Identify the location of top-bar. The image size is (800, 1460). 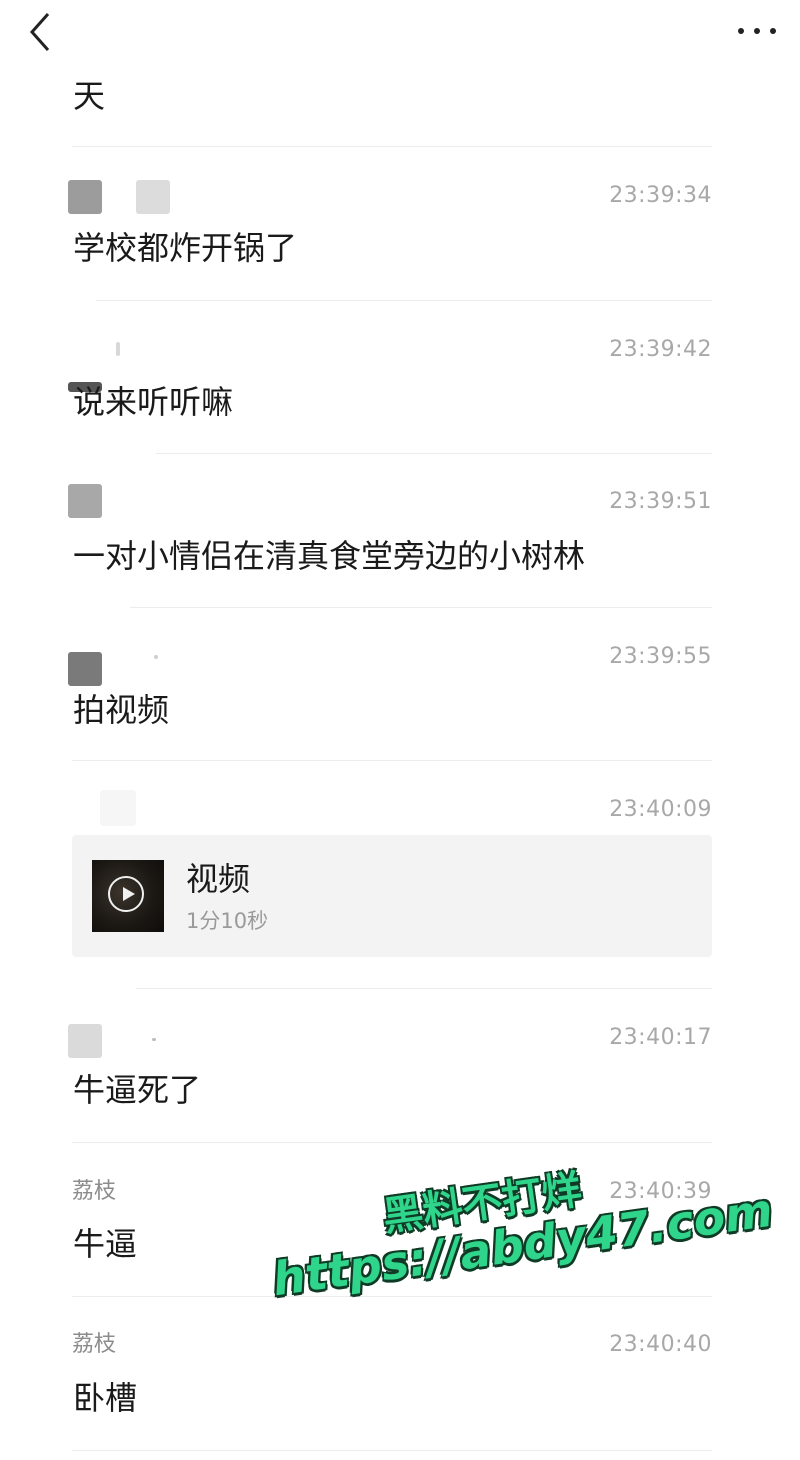
(400, 32).